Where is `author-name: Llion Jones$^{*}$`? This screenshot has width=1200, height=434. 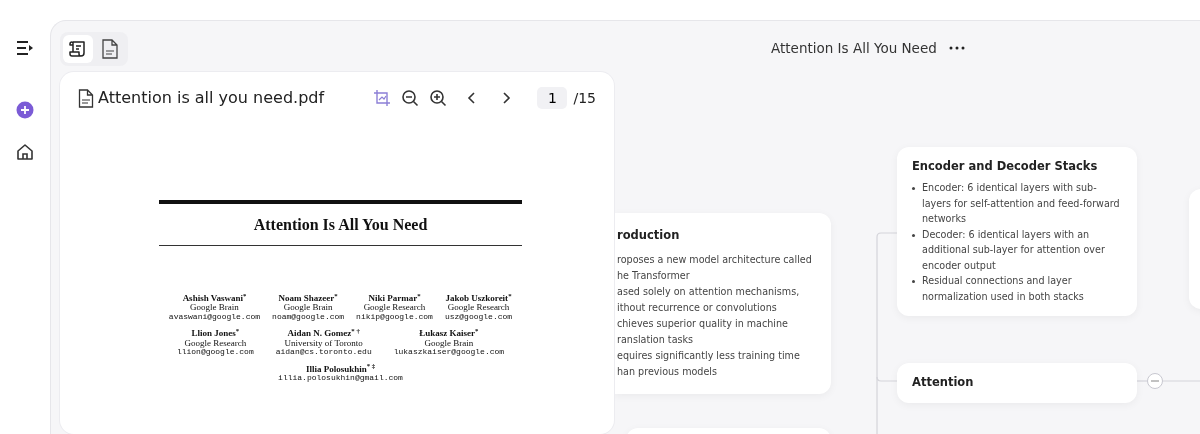
author-name: Llion Jones$^{*}$ is located at coordinates (215, 334).